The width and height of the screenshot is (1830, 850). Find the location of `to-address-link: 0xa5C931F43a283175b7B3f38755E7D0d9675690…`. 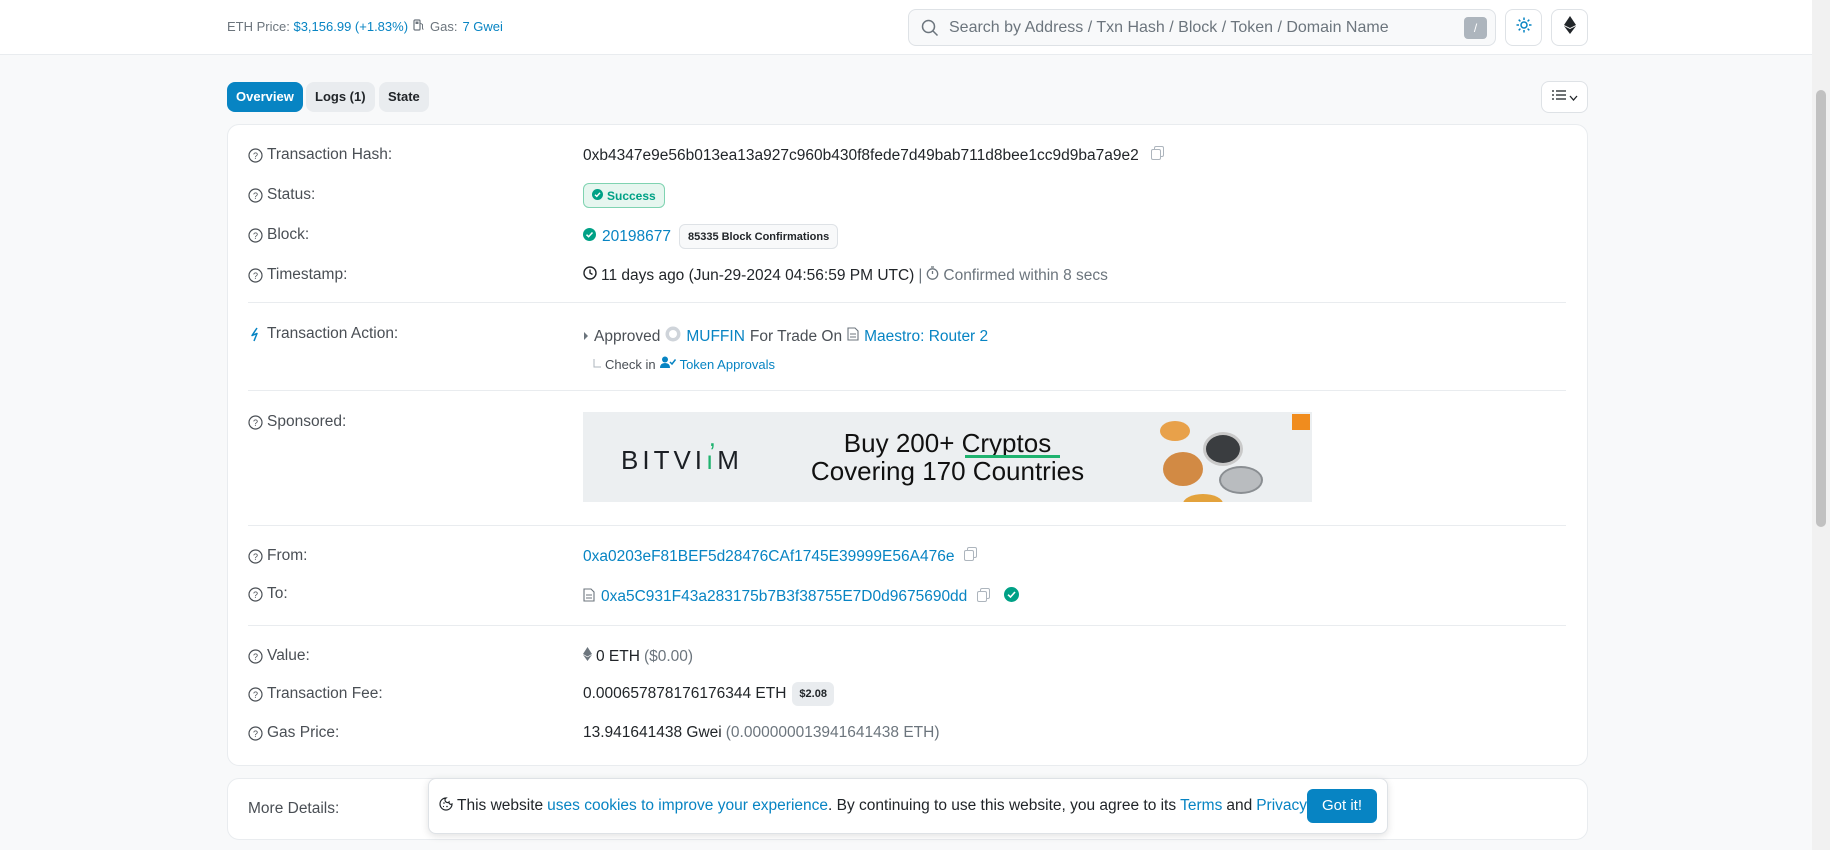

to-address-link: 0xa5C931F43a283175b7B3f38755E7D0d9675690… is located at coordinates (784, 597).